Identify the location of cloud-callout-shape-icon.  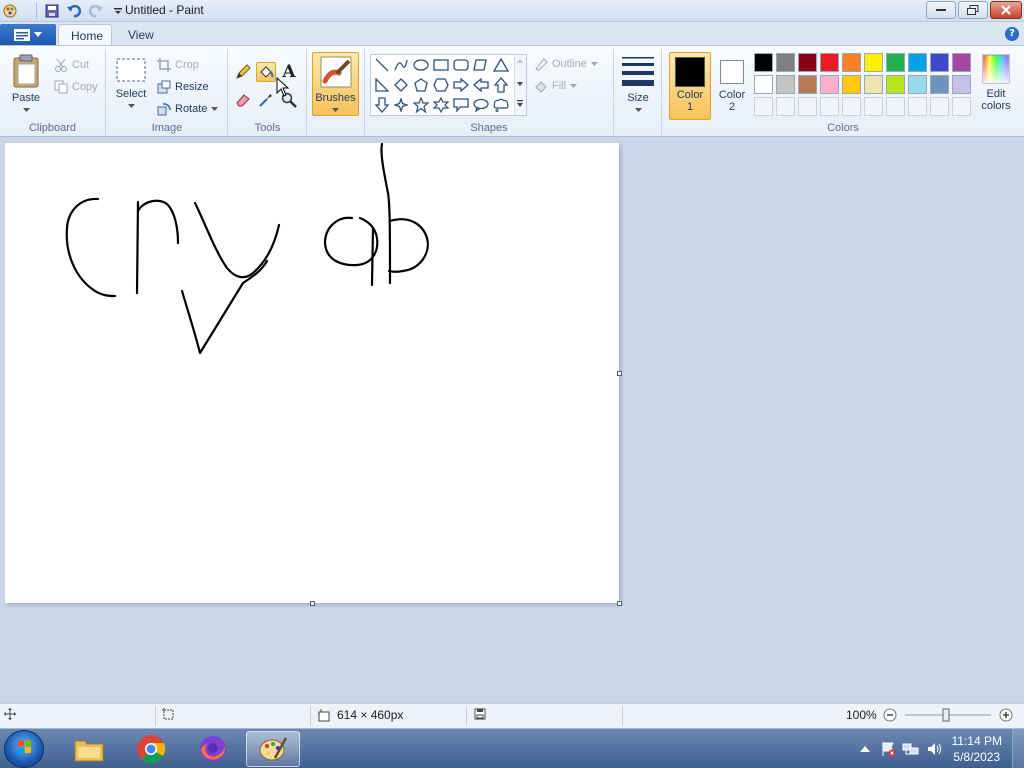
(501, 105).